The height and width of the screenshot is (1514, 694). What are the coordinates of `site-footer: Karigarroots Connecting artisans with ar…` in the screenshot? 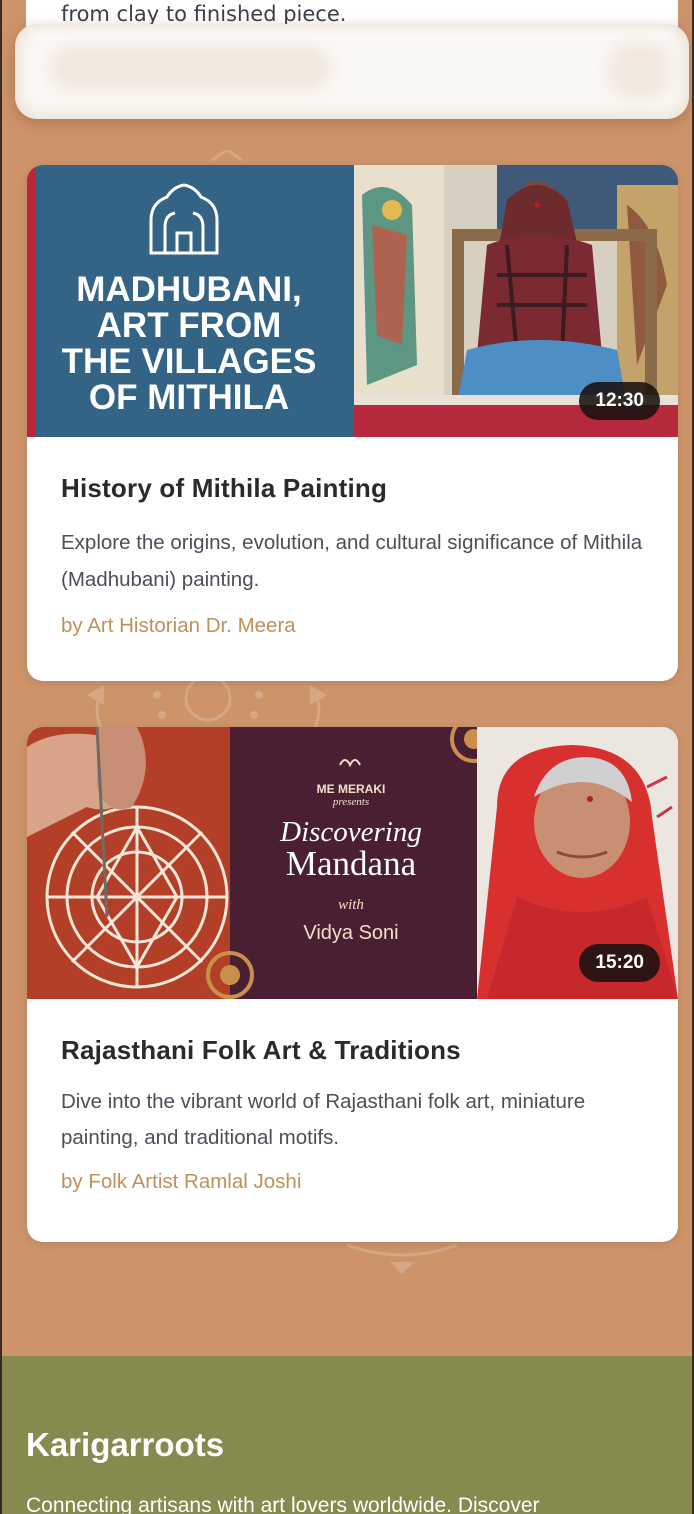 It's located at (347, 1435).